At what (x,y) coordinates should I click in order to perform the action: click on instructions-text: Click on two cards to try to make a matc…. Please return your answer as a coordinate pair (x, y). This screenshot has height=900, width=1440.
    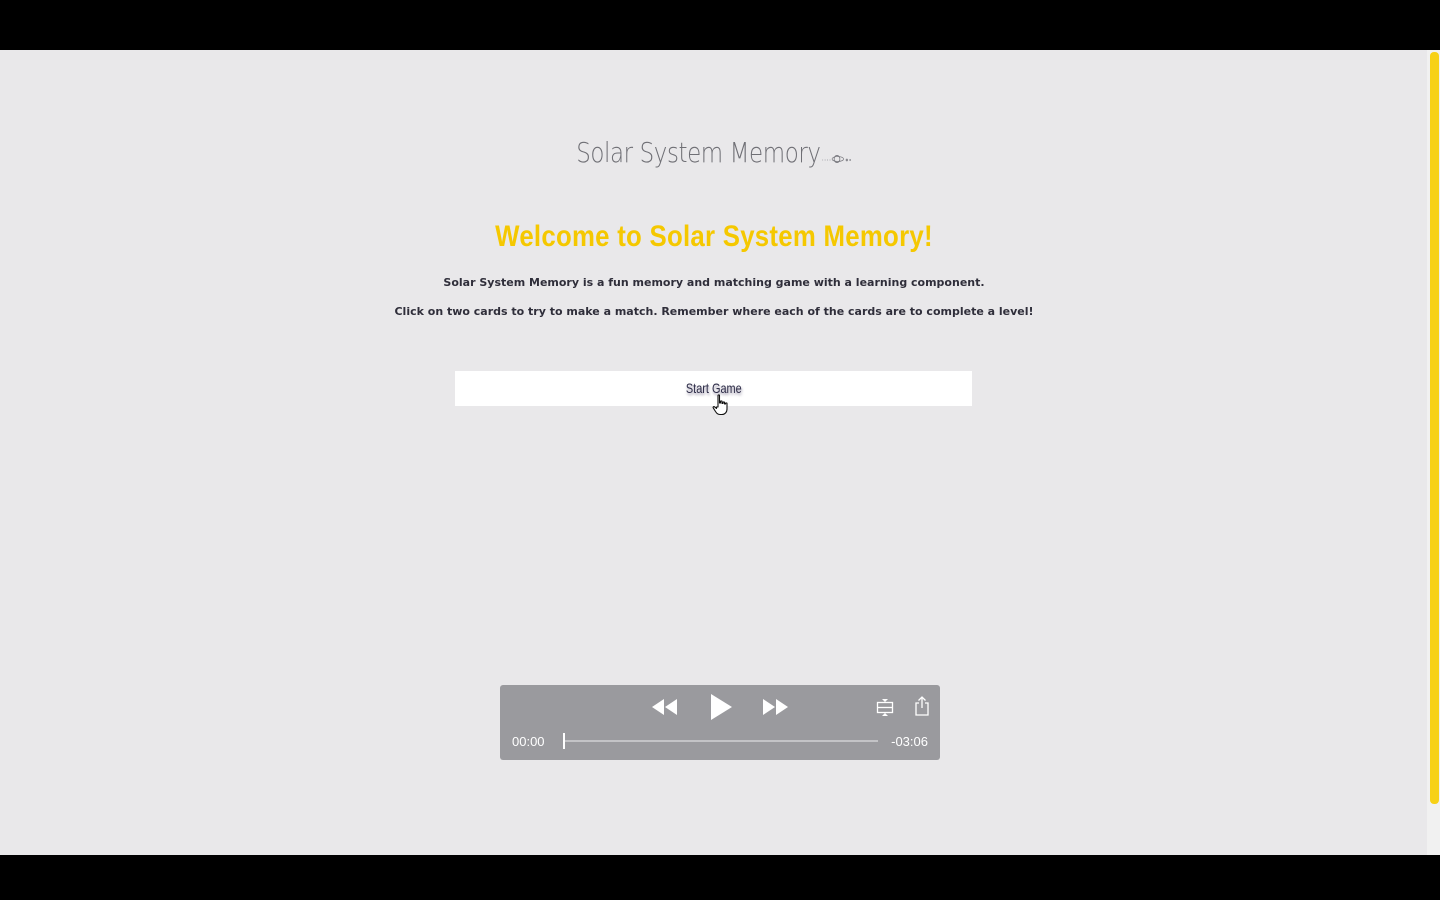
    Looking at the image, I should click on (714, 311).